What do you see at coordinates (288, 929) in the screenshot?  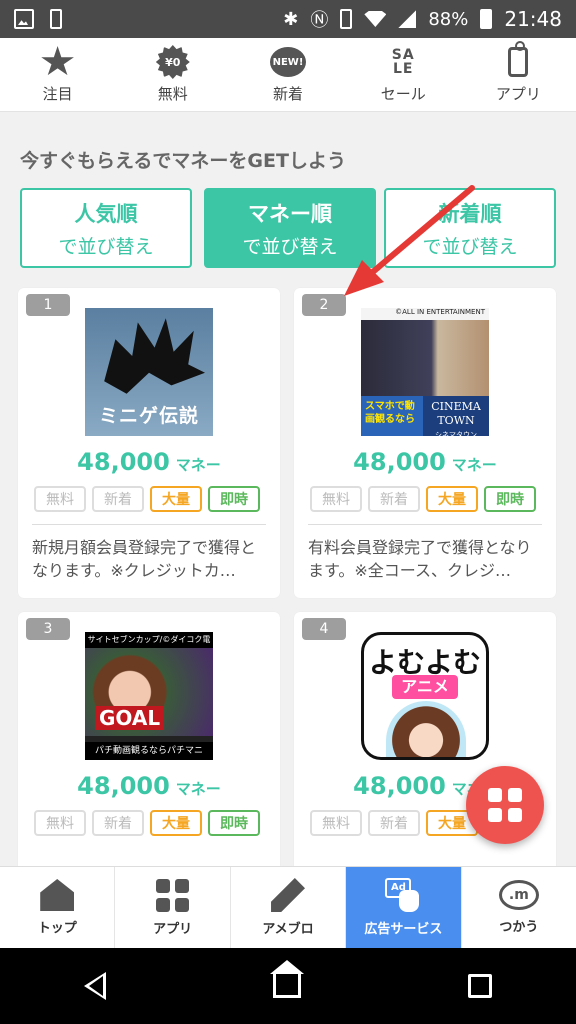 I see `bottom-nav-label: アメブロ` at bounding box center [288, 929].